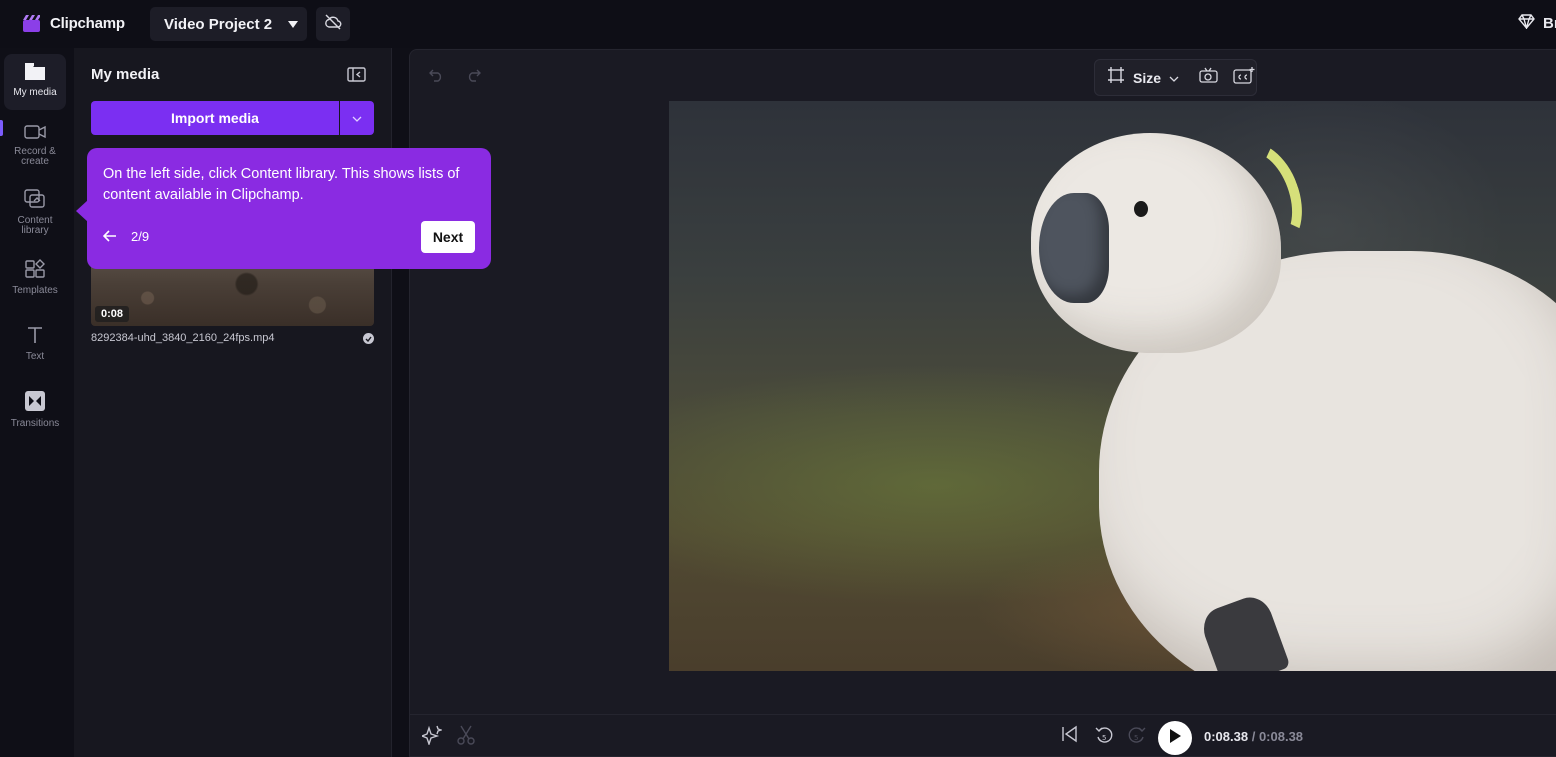 The image size is (1556, 757). I want to click on auto-enhance-icon, so click(1209, 77).